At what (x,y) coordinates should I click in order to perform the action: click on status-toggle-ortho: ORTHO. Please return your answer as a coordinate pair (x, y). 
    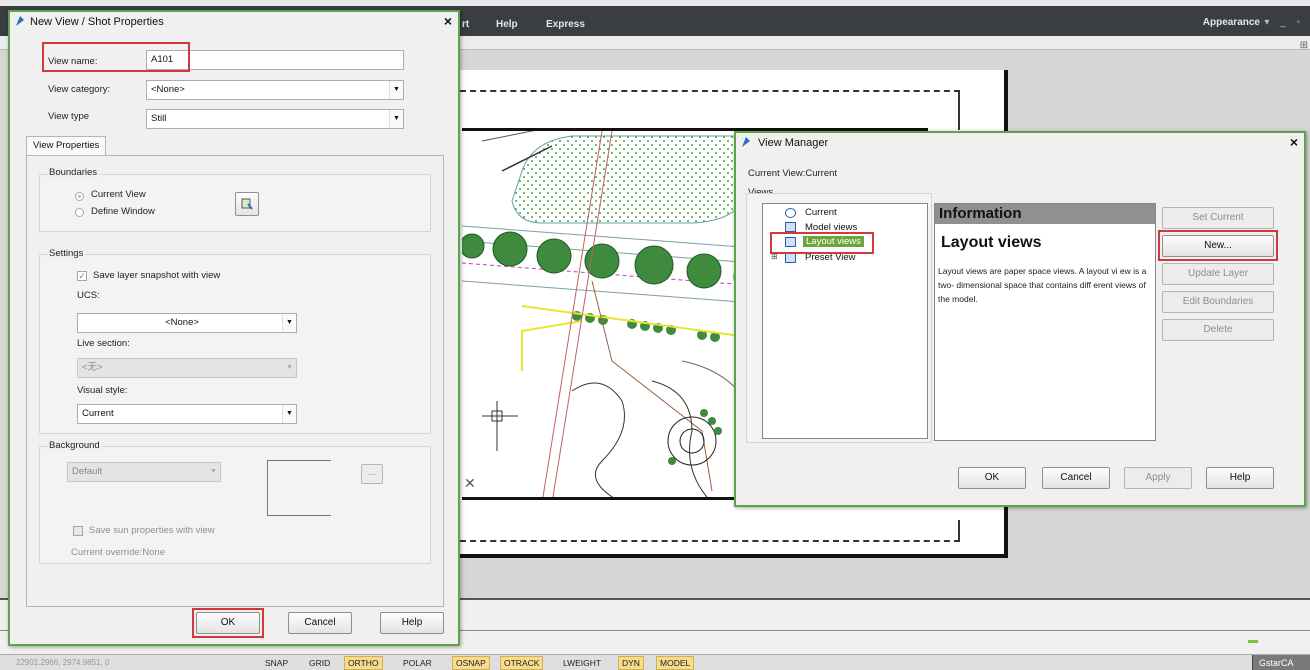
    Looking at the image, I should click on (363, 663).